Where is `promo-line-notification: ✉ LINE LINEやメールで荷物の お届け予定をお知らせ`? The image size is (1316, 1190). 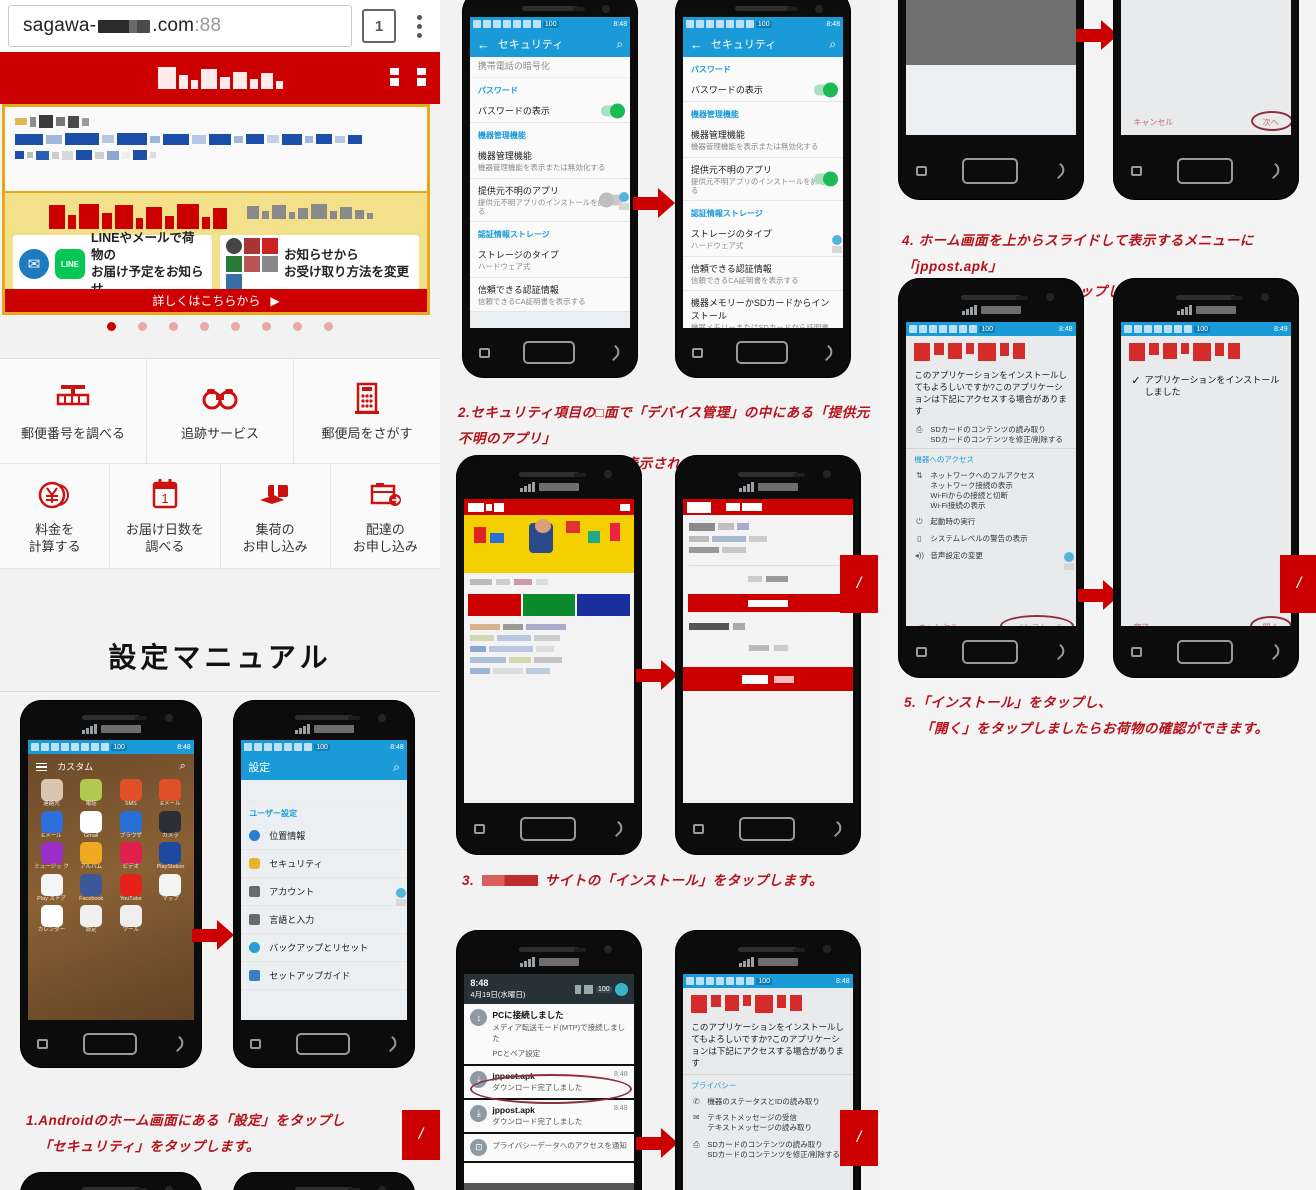
promo-line-notification: ✉ LINE LINEやメールで荷物の お届け予定をお知らせ is located at coordinates (112, 263).